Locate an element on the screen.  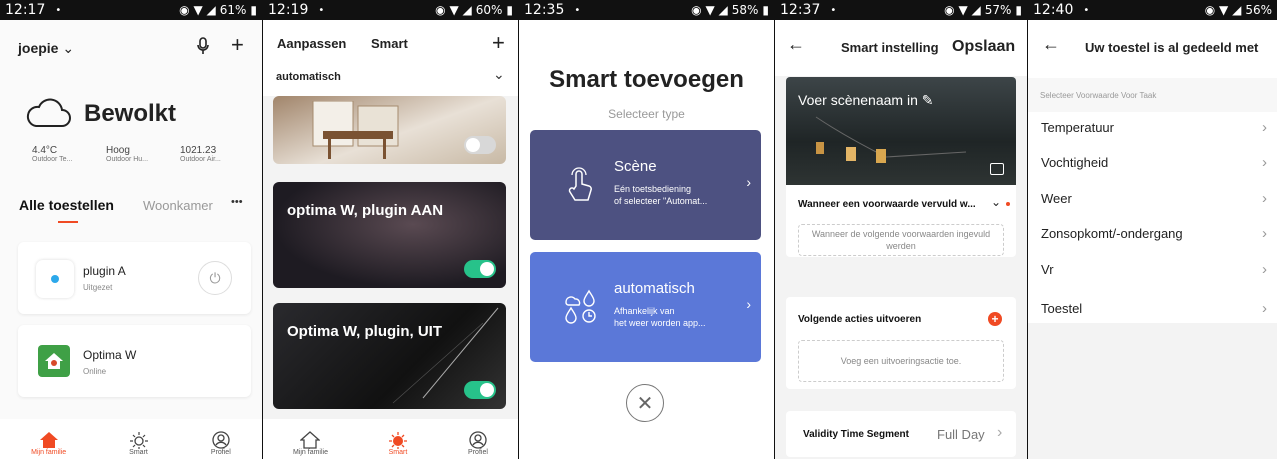
page-title: Smart instelling is located at coordinates (890, 47).